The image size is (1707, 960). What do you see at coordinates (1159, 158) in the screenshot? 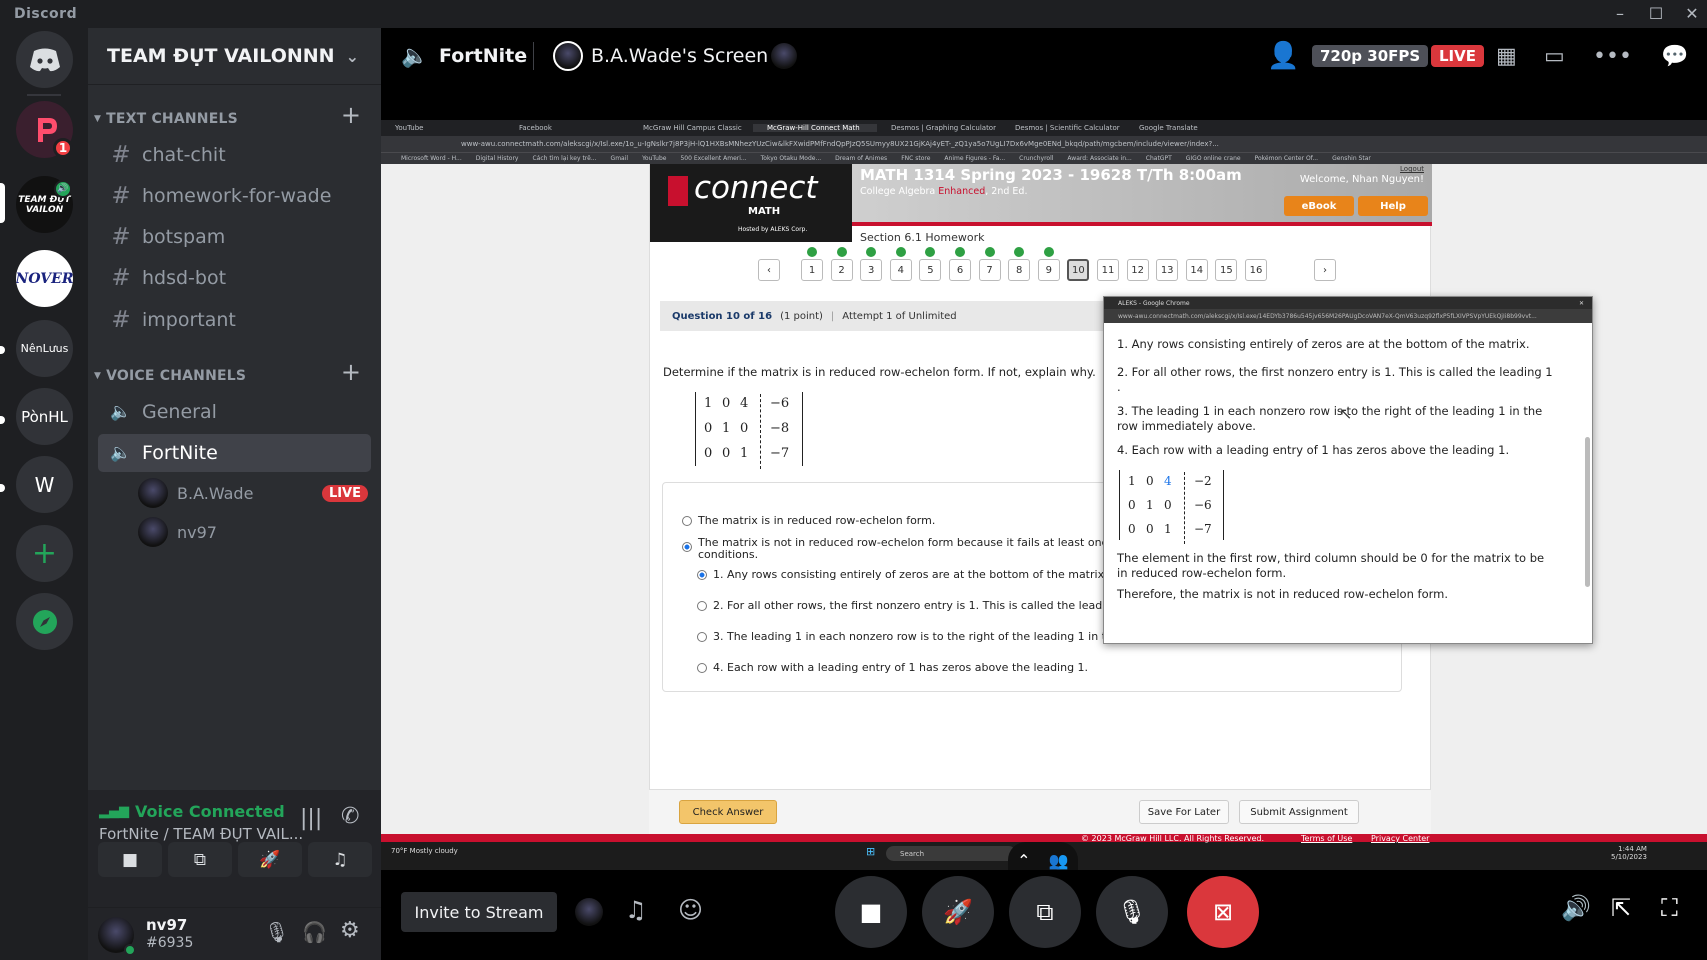
I see `bookmark-item: ChatGPT` at bounding box center [1159, 158].